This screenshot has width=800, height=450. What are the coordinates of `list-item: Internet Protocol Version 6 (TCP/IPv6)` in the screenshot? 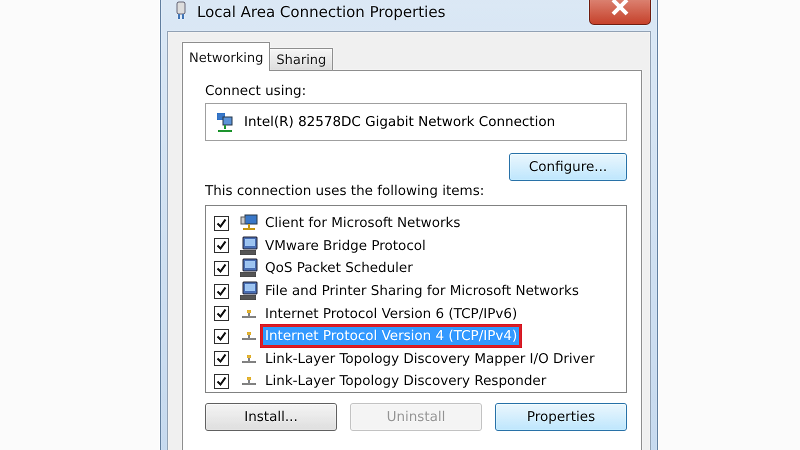 It's located at (391, 313).